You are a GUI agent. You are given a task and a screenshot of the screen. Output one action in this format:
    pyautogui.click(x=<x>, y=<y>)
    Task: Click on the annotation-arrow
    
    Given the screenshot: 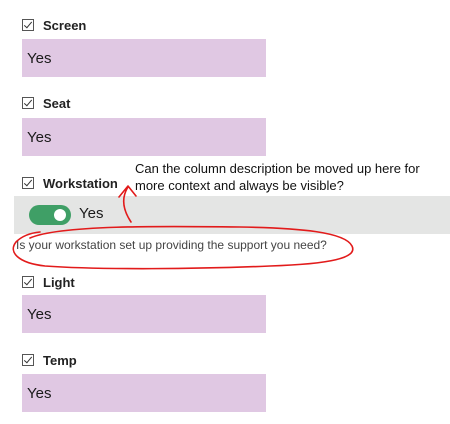 What is the action you would take?
    pyautogui.click(x=127, y=204)
    